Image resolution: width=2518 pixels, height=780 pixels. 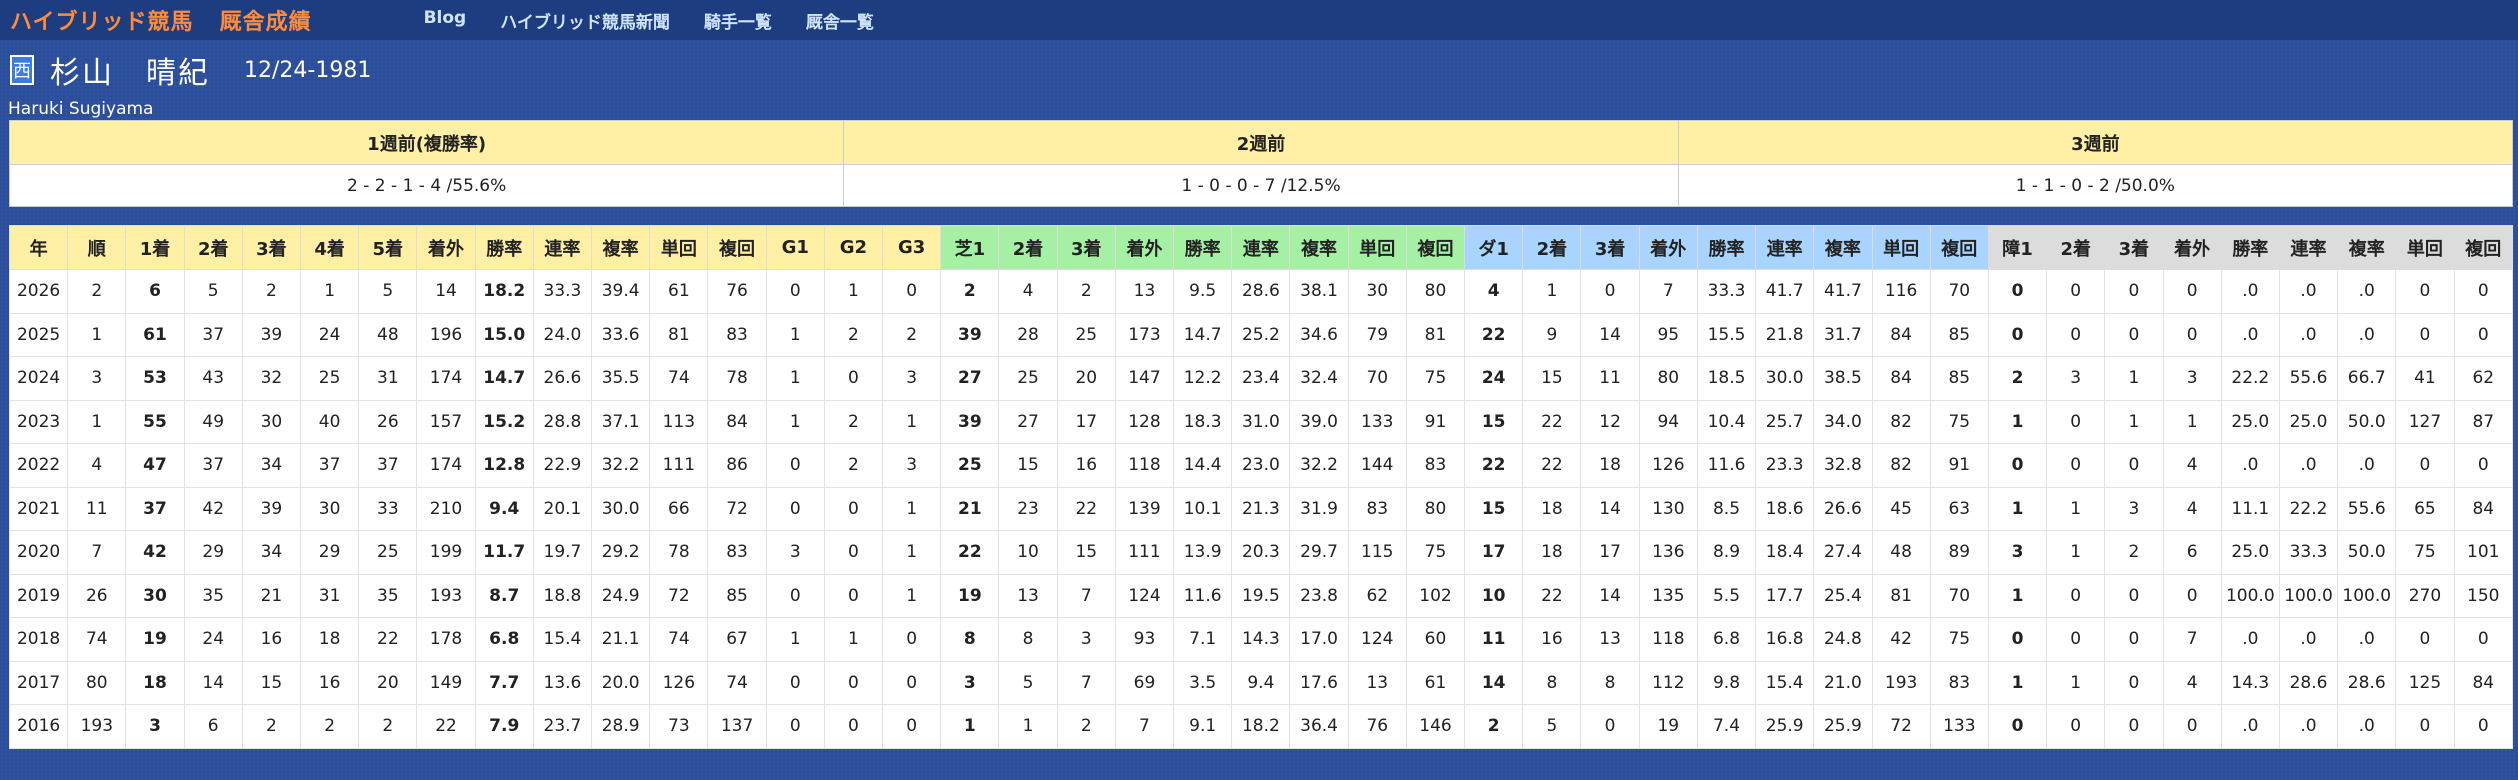 What do you see at coordinates (562, 508) in the screenshot?
I see `stat-cell: 20.1` at bounding box center [562, 508].